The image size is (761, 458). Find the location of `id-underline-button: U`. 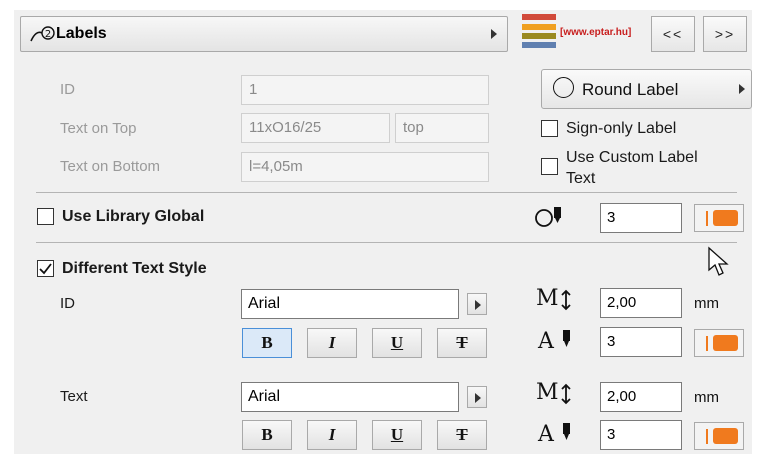

id-underline-button: U is located at coordinates (397, 343).